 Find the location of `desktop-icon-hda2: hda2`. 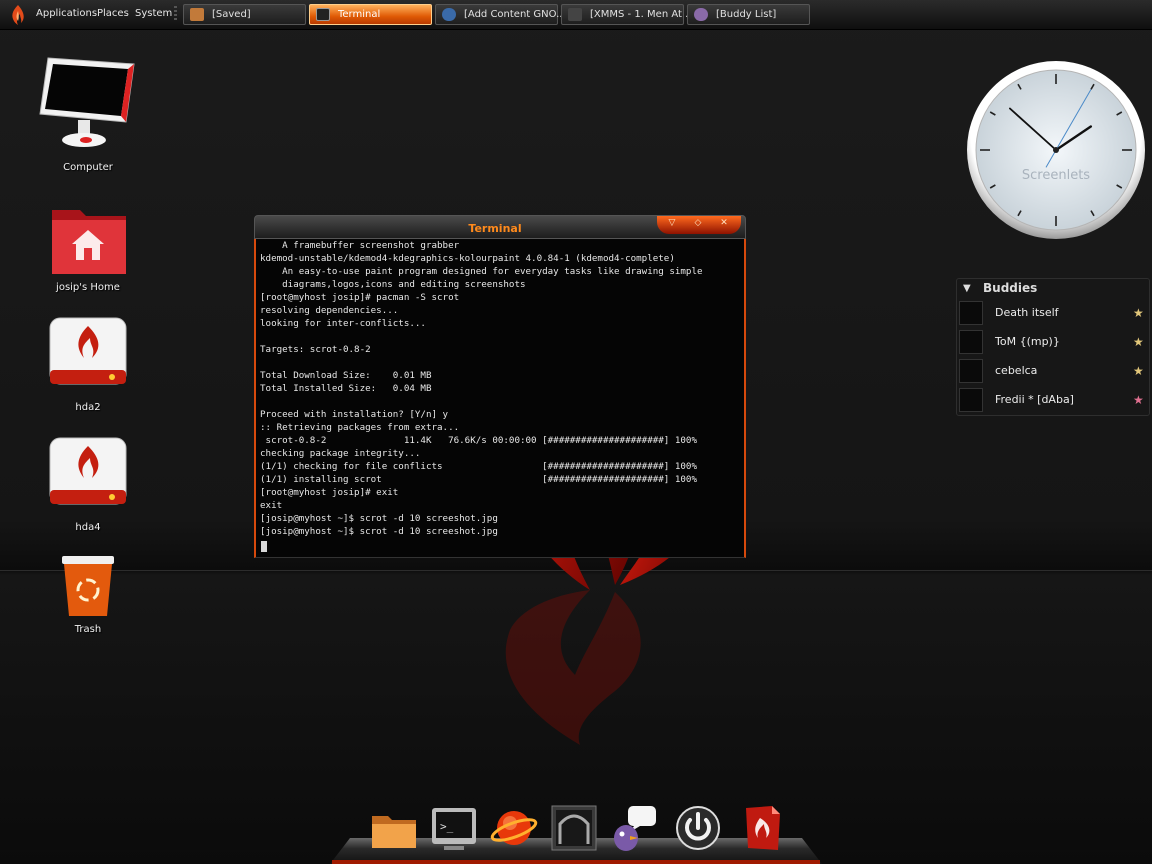

desktop-icon-hda2: hda2 is located at coordinates (88, 366).